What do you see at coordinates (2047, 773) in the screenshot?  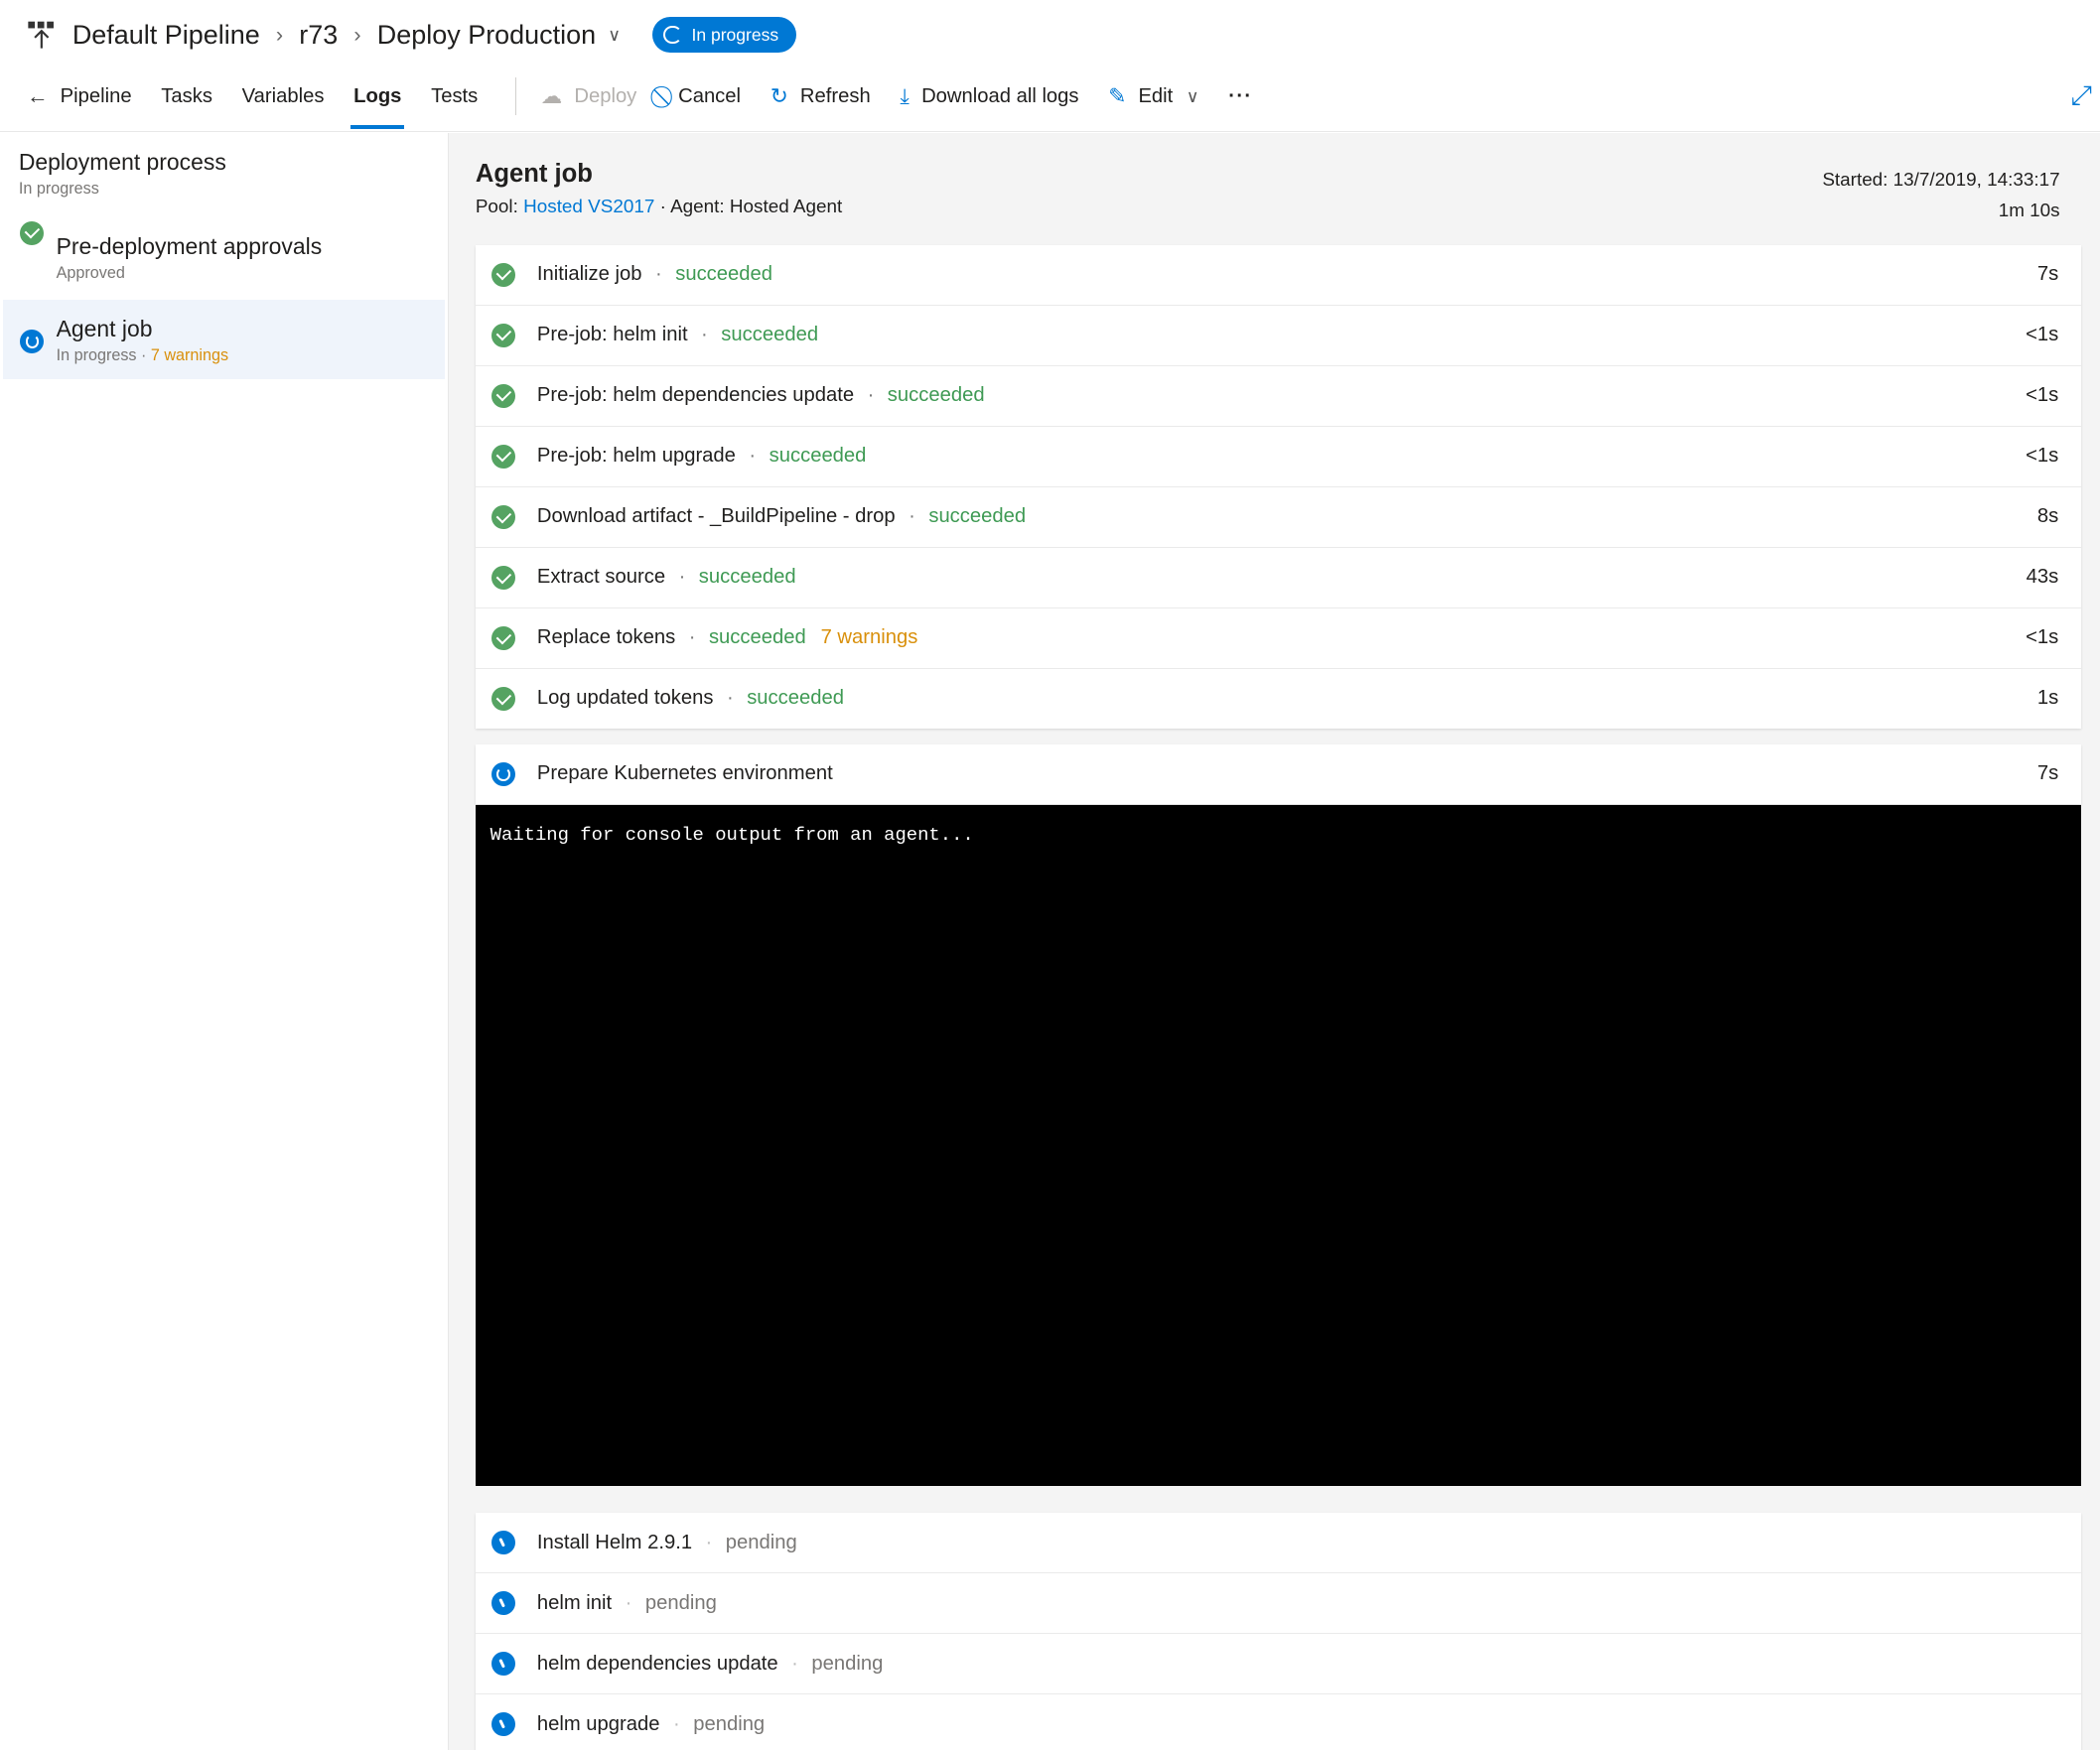 I see `task-duration: 7s` at bounding box center [2047, 773].